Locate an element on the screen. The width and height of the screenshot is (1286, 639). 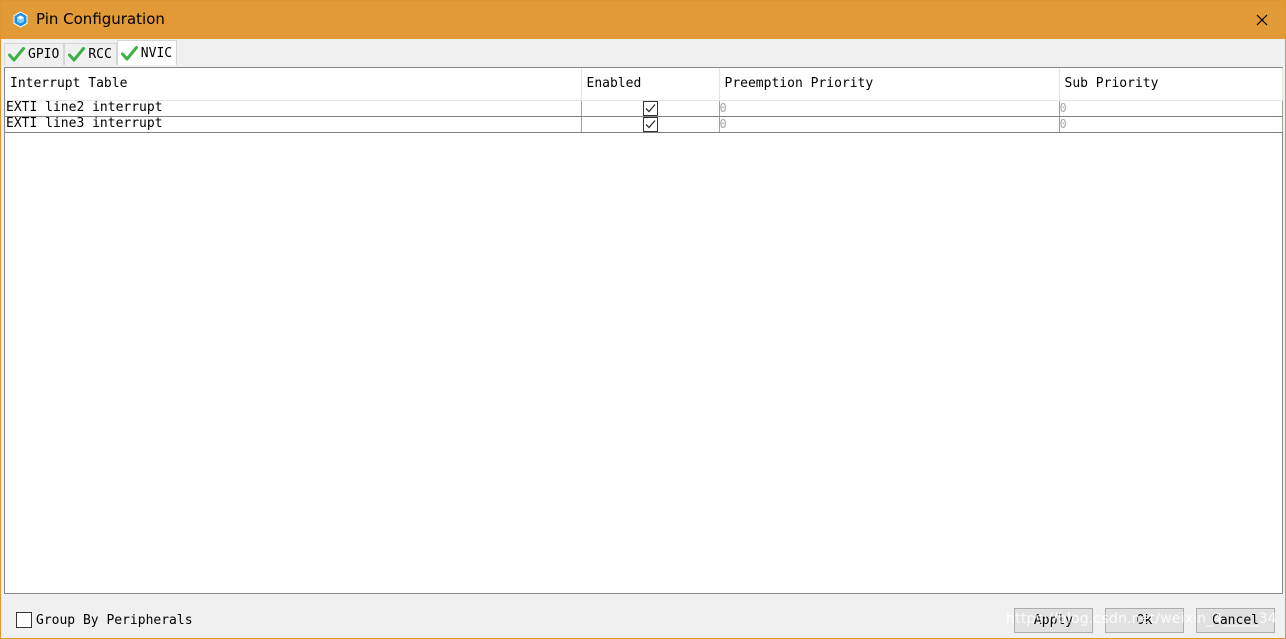
cancel-button: Cancel is located at coordinates (1235, 620).